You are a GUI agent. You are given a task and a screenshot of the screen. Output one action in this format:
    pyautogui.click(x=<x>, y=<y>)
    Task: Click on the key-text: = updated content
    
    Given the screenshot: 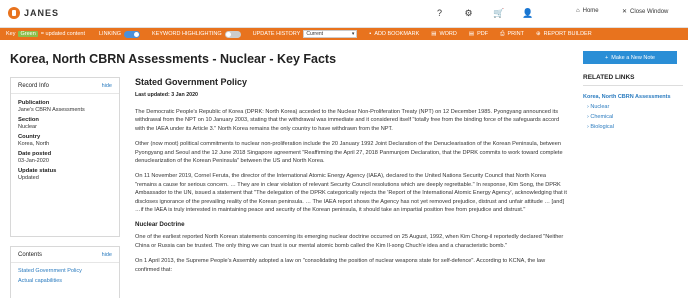 What is the action you would take?
    pyautogui.click(x=62, y=34)
    